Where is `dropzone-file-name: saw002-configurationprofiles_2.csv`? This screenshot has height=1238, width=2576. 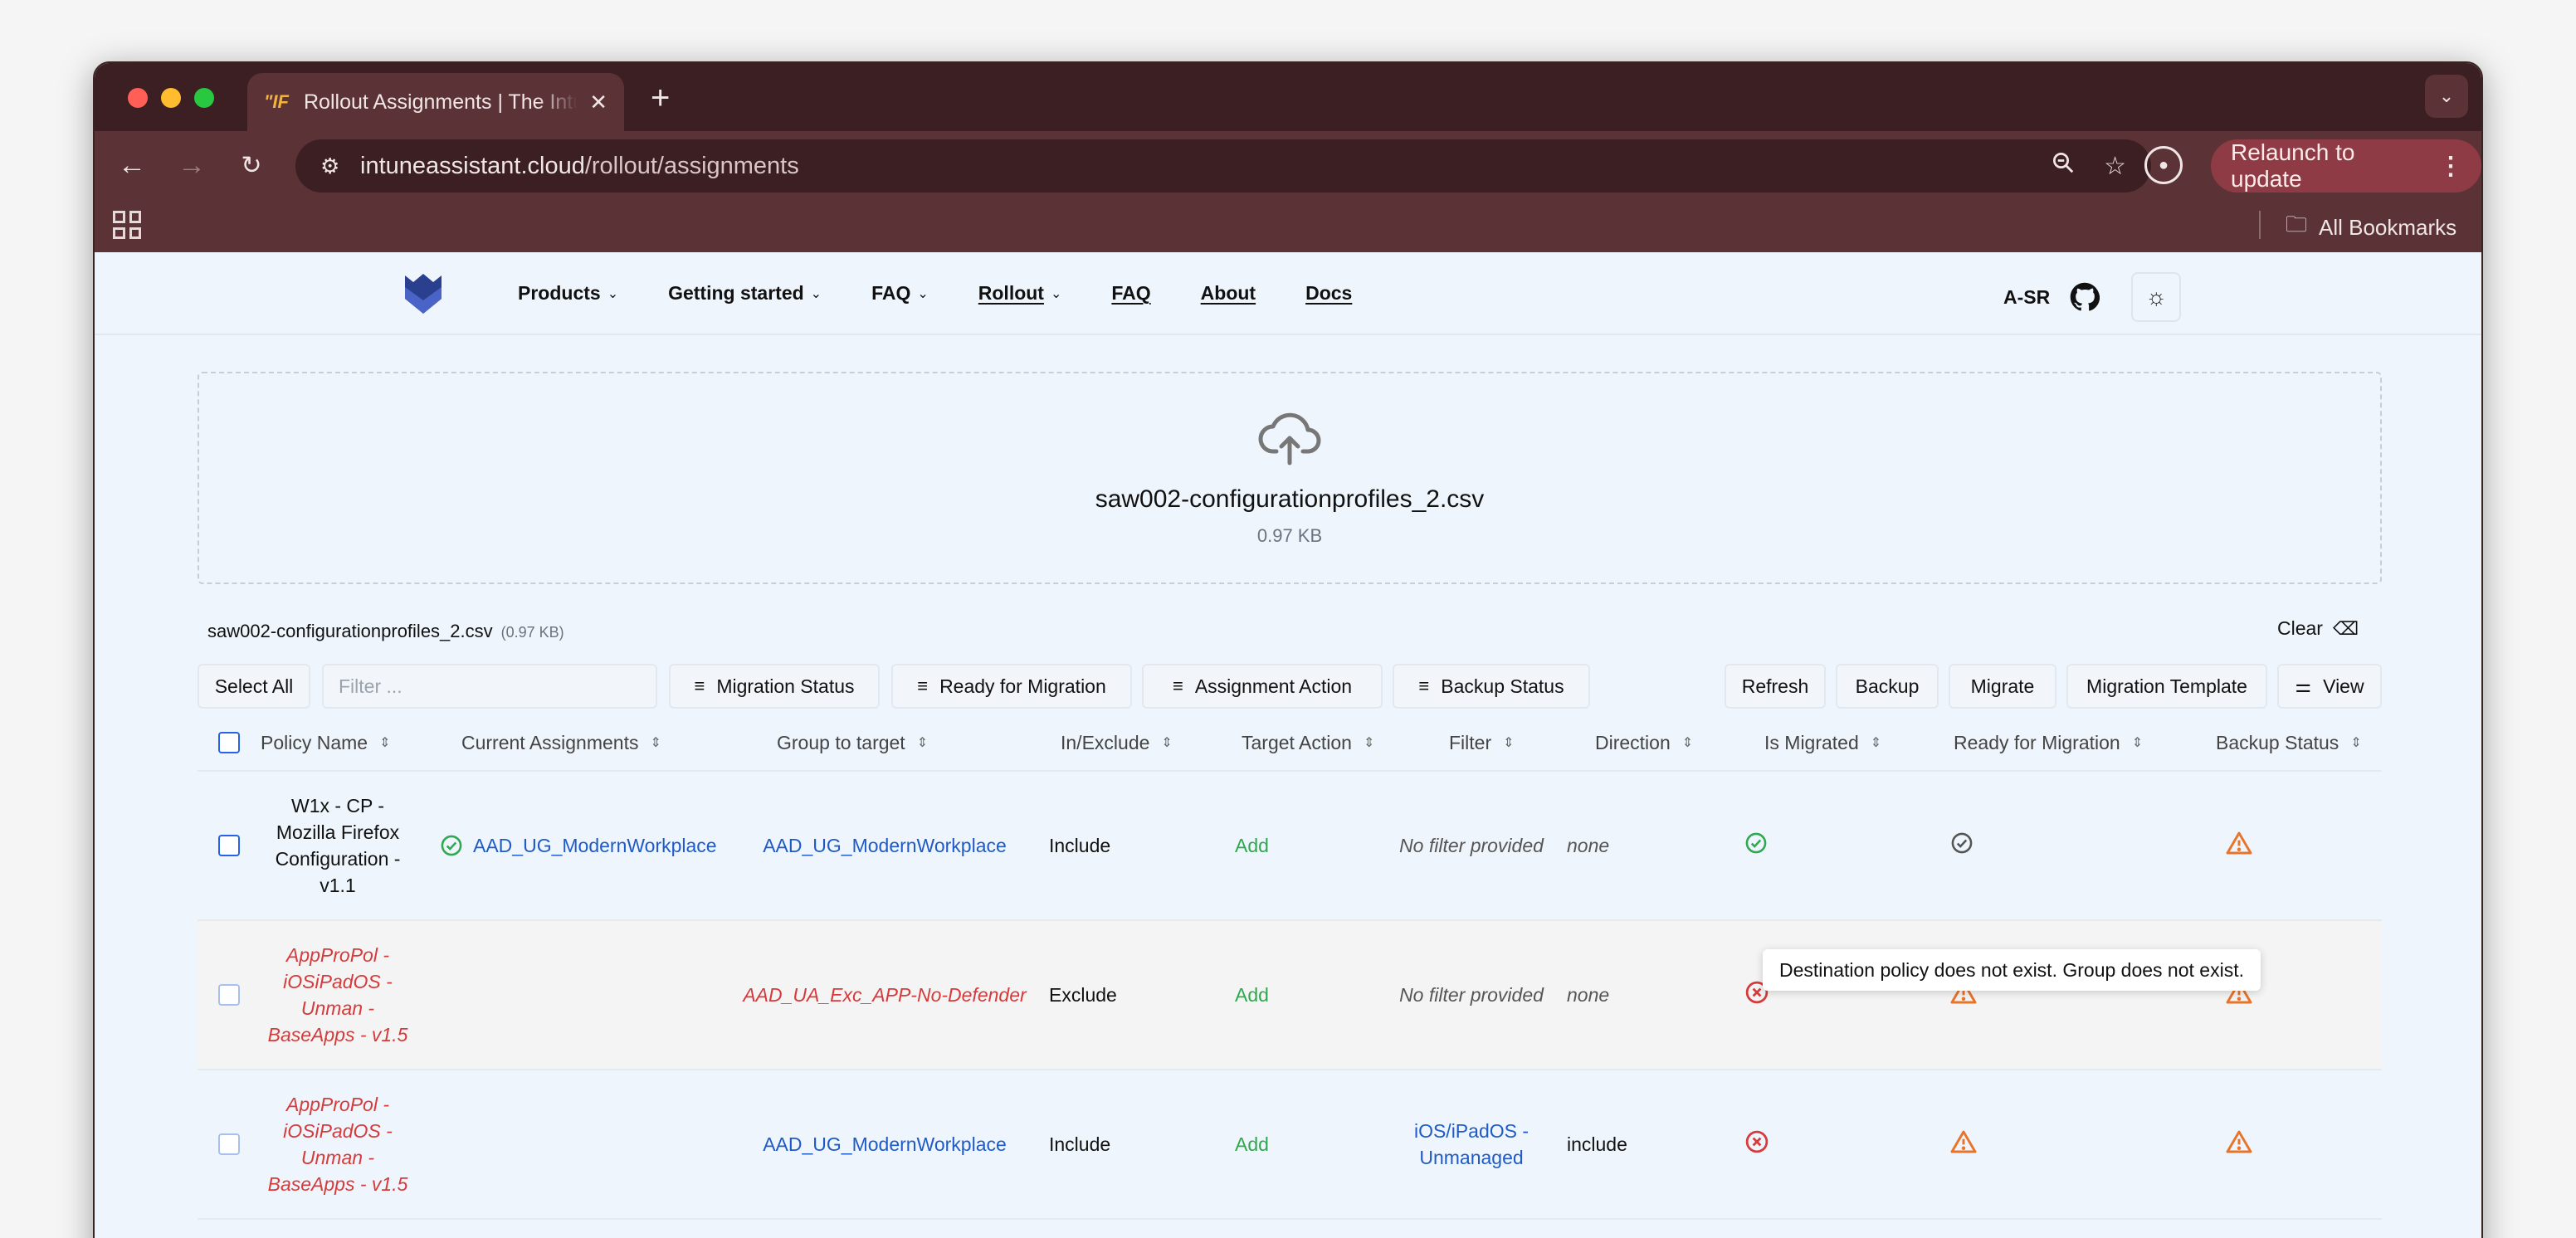 dropzone-file-name: saw002-configurationprofiles_2.csv is located at coordinates (1290, 499).